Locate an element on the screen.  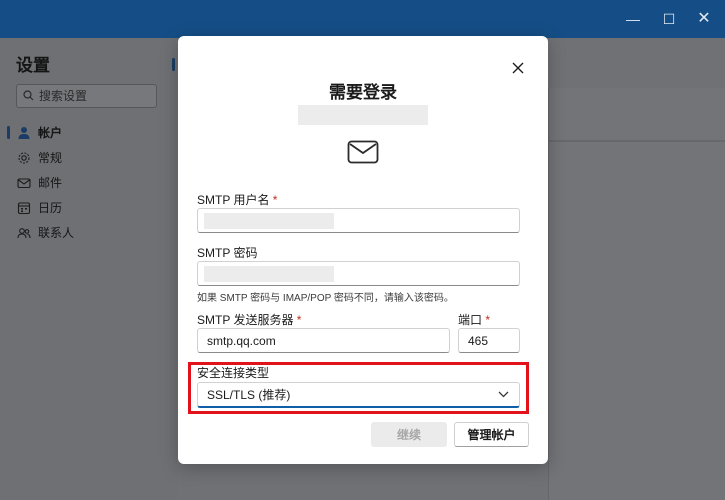
close-dialog-button is located at coordinates (518, 68).